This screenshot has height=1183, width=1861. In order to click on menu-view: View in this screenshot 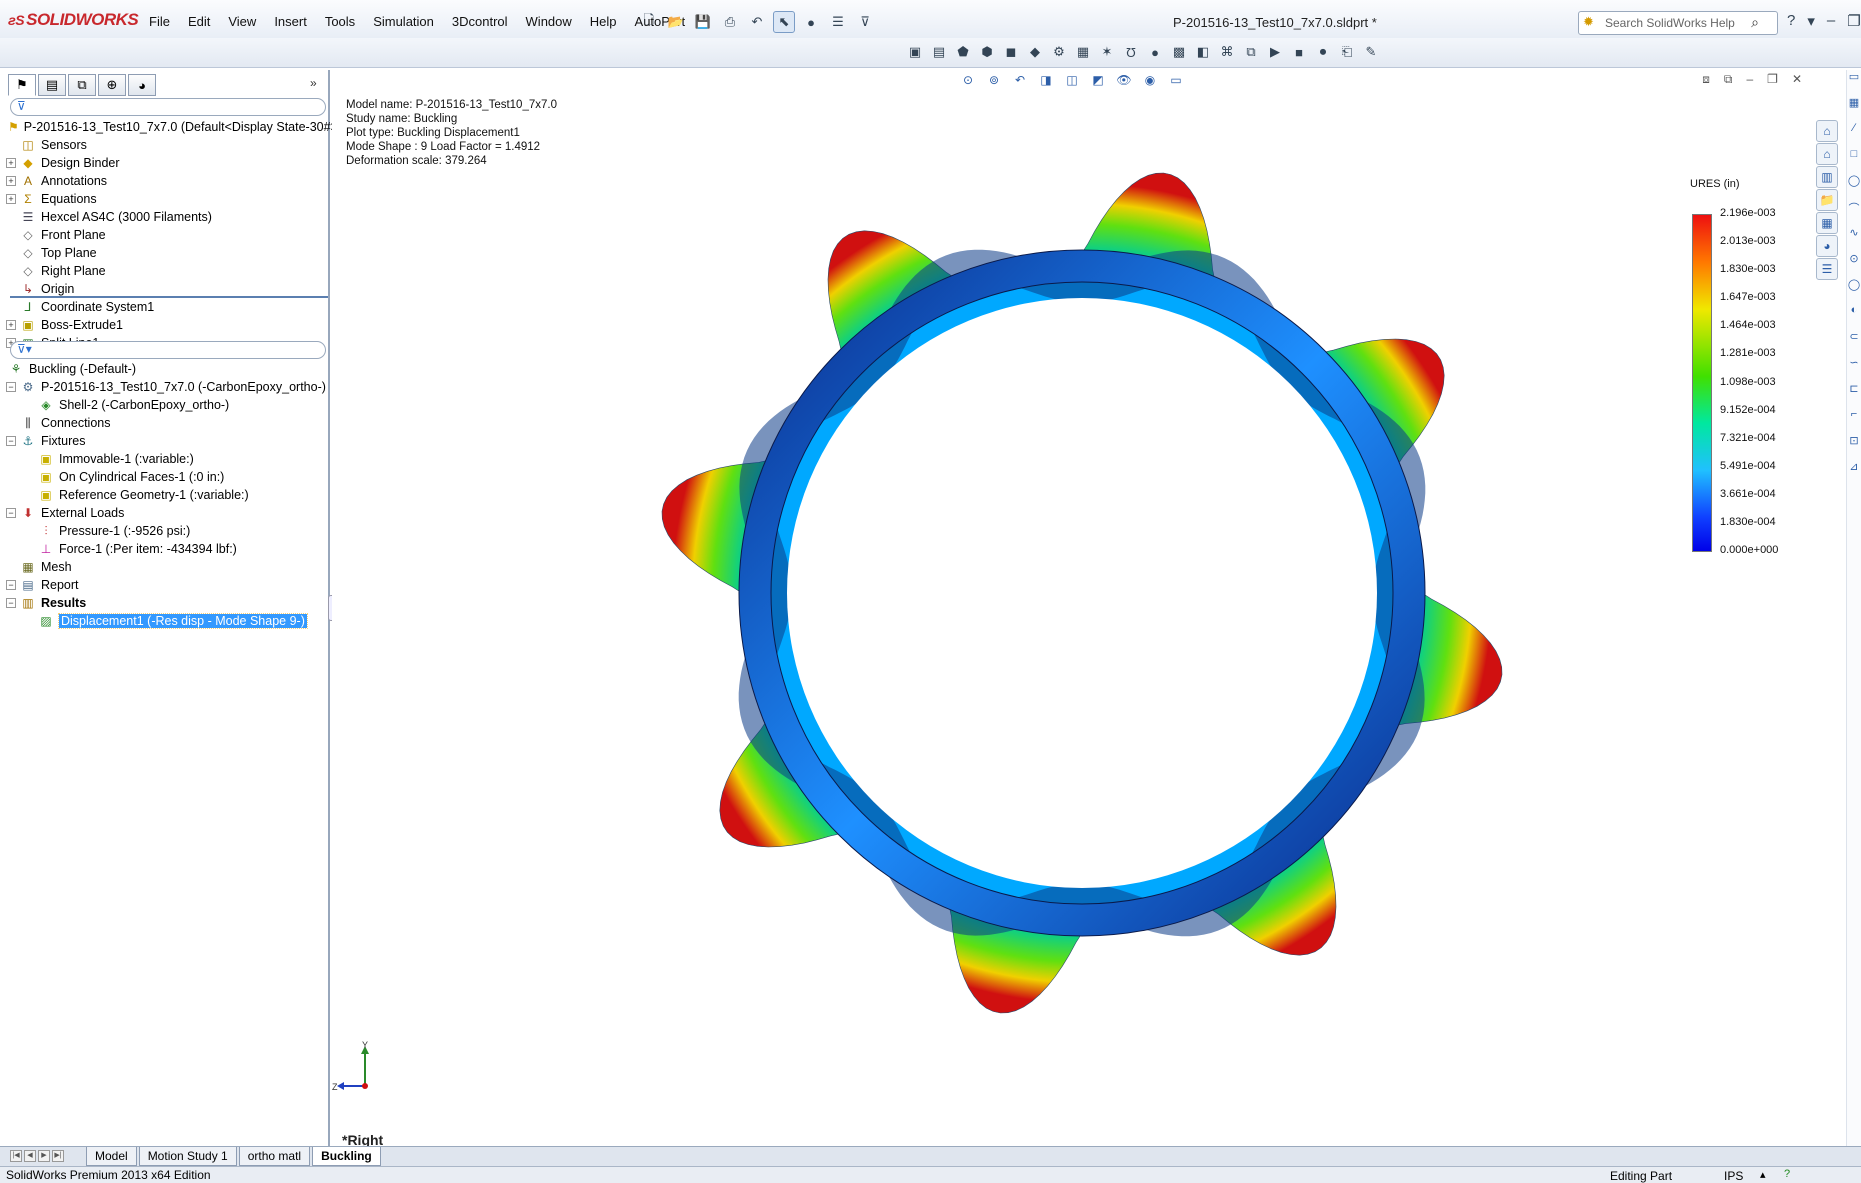, I will do `click(242, 21)`.